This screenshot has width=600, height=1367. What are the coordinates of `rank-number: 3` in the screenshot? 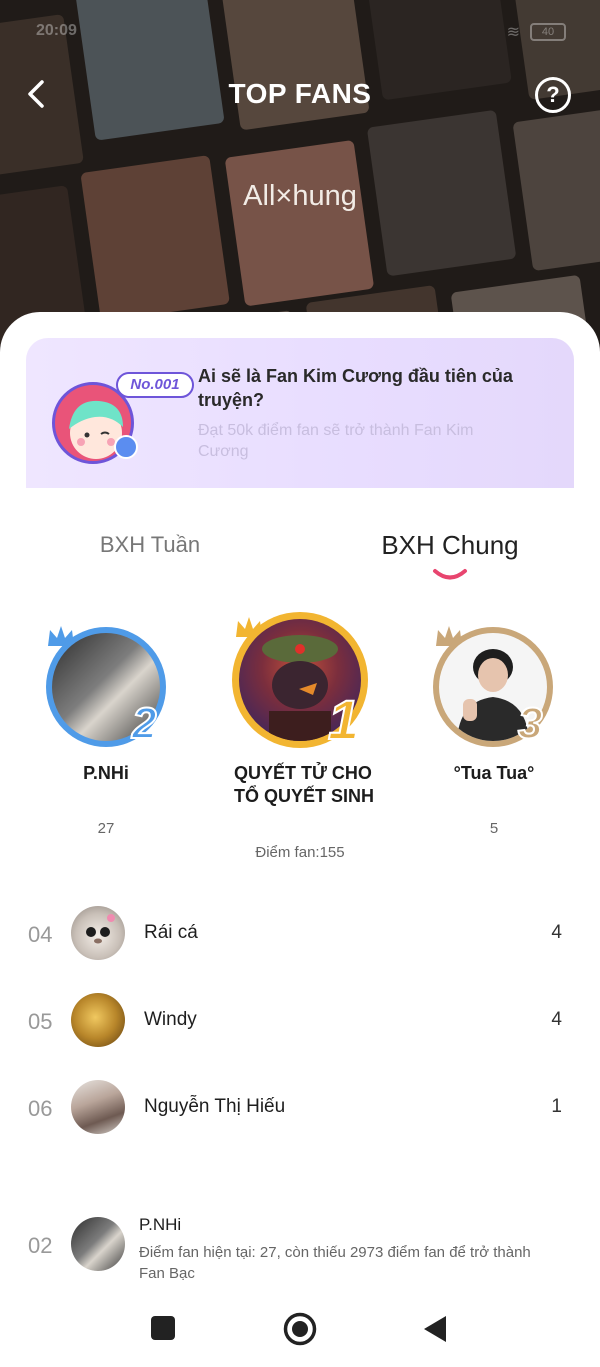 It's located at (530, 723).